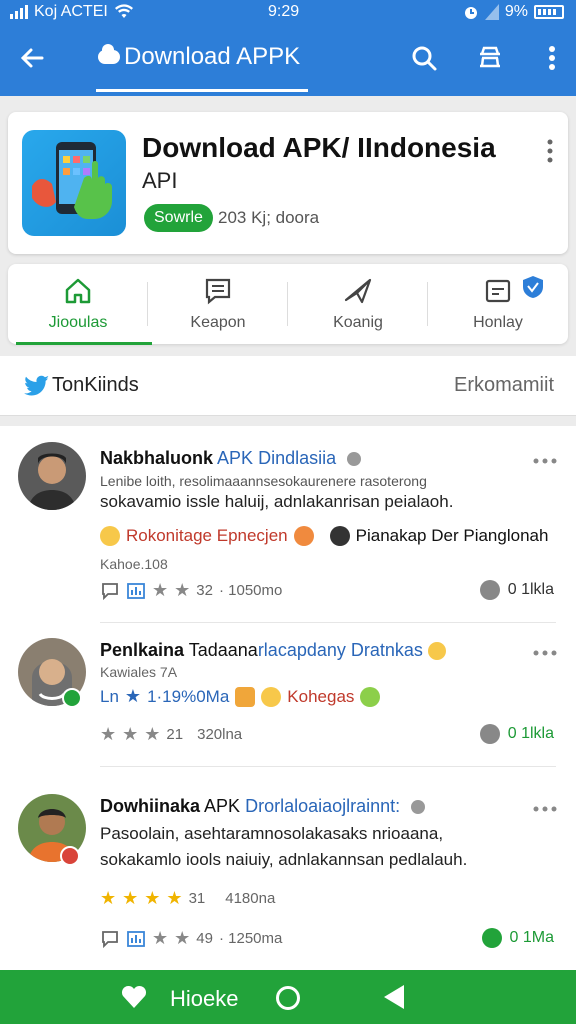 The width and height of the screenshot is (576, 1024). What do you see at coordinates (78, 322) in the screenshot?
I see `tab-label: Jiooulas` at bounding box center [78, 322].